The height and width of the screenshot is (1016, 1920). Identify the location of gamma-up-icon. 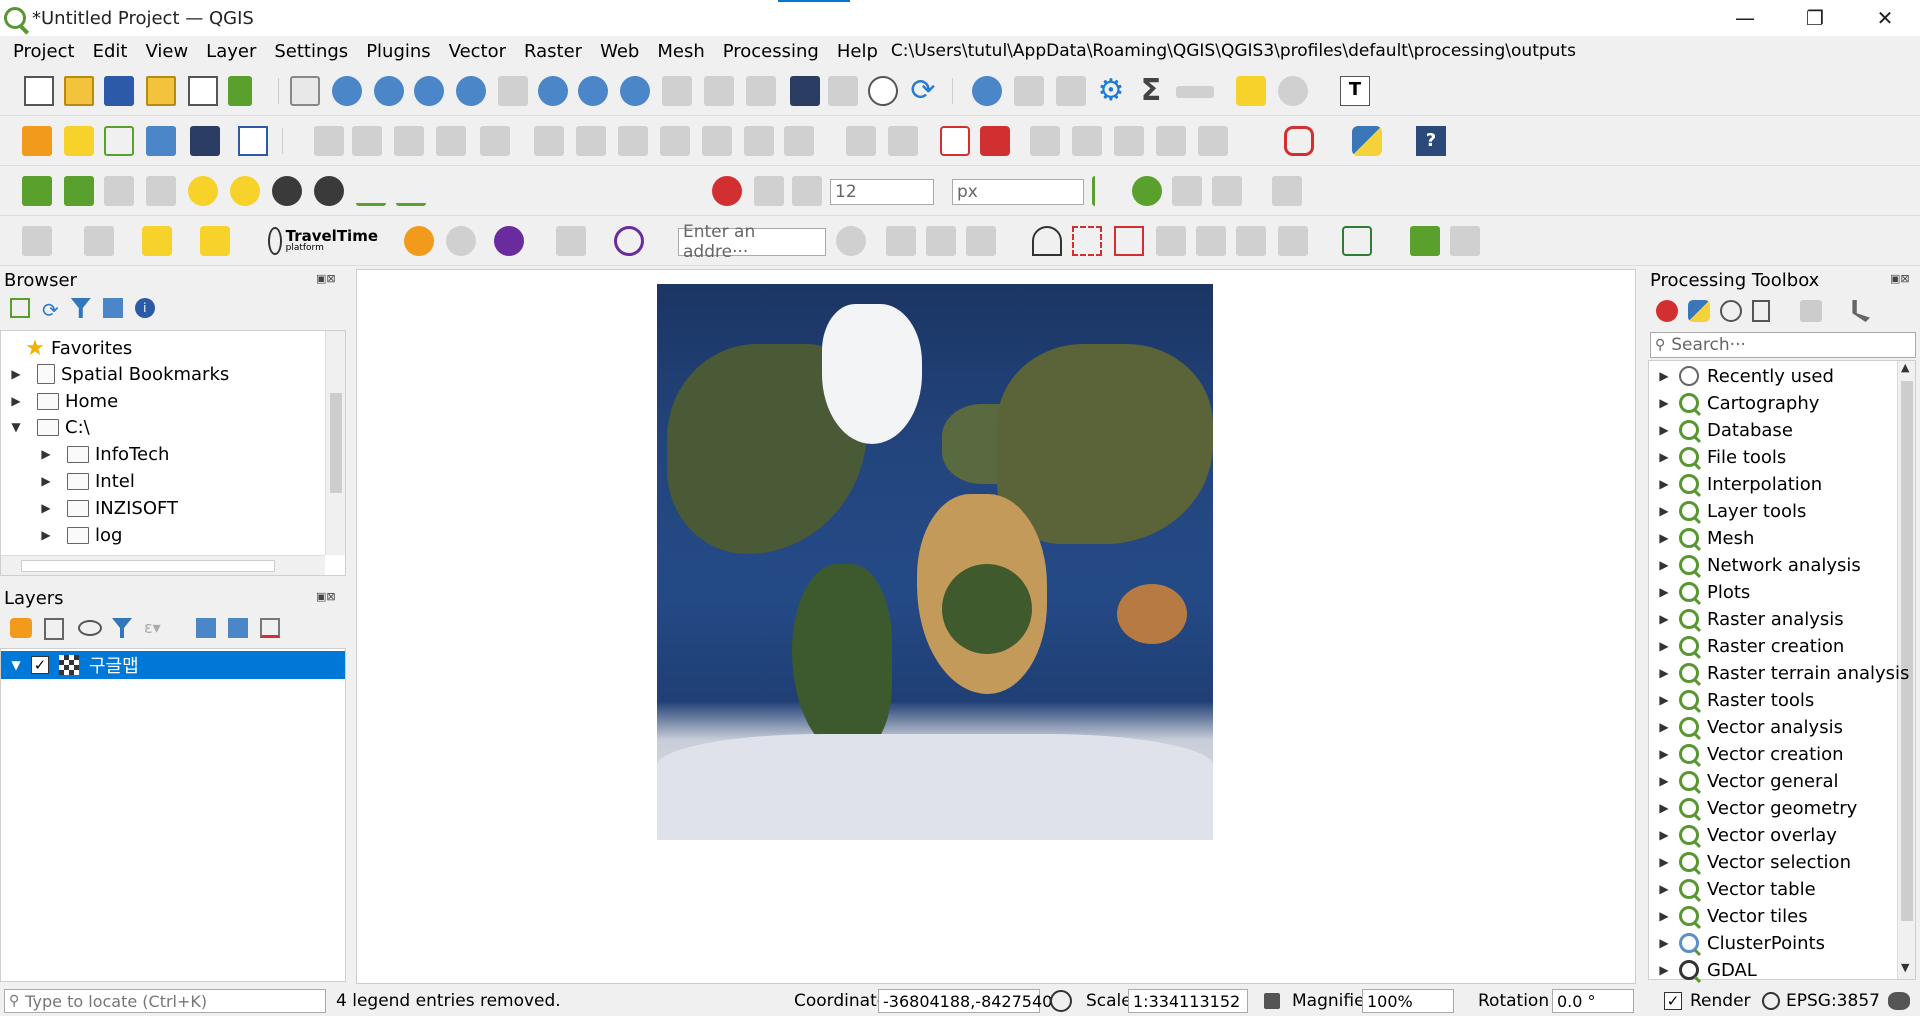
(371, 191).